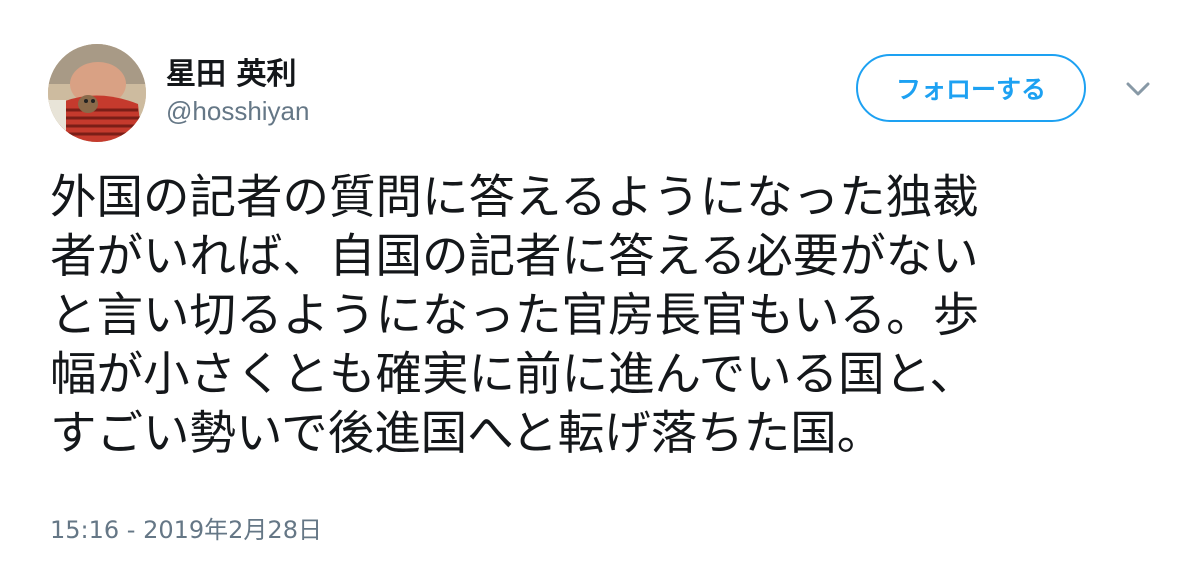  Describe the element at coordinates (515, 315) in the screenshot. I see `tweet-text-line: と言い切るようになった官房長官もいる。歩` at that location.